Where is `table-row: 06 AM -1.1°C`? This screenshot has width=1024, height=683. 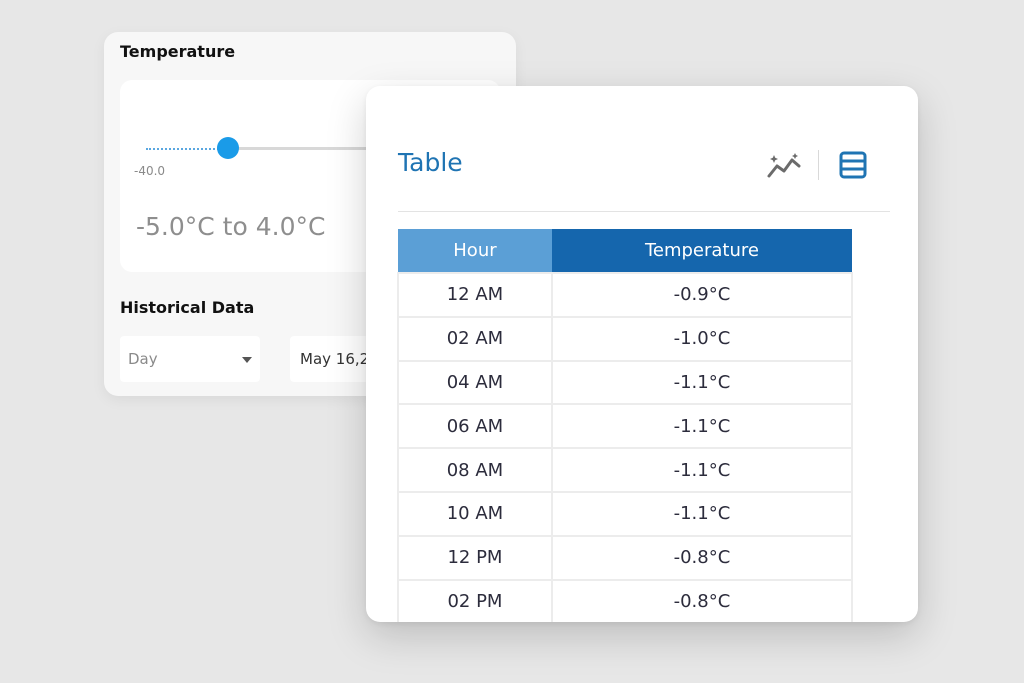
table-row: 06 AM -1.1°C is located at coordinates (625, 426).